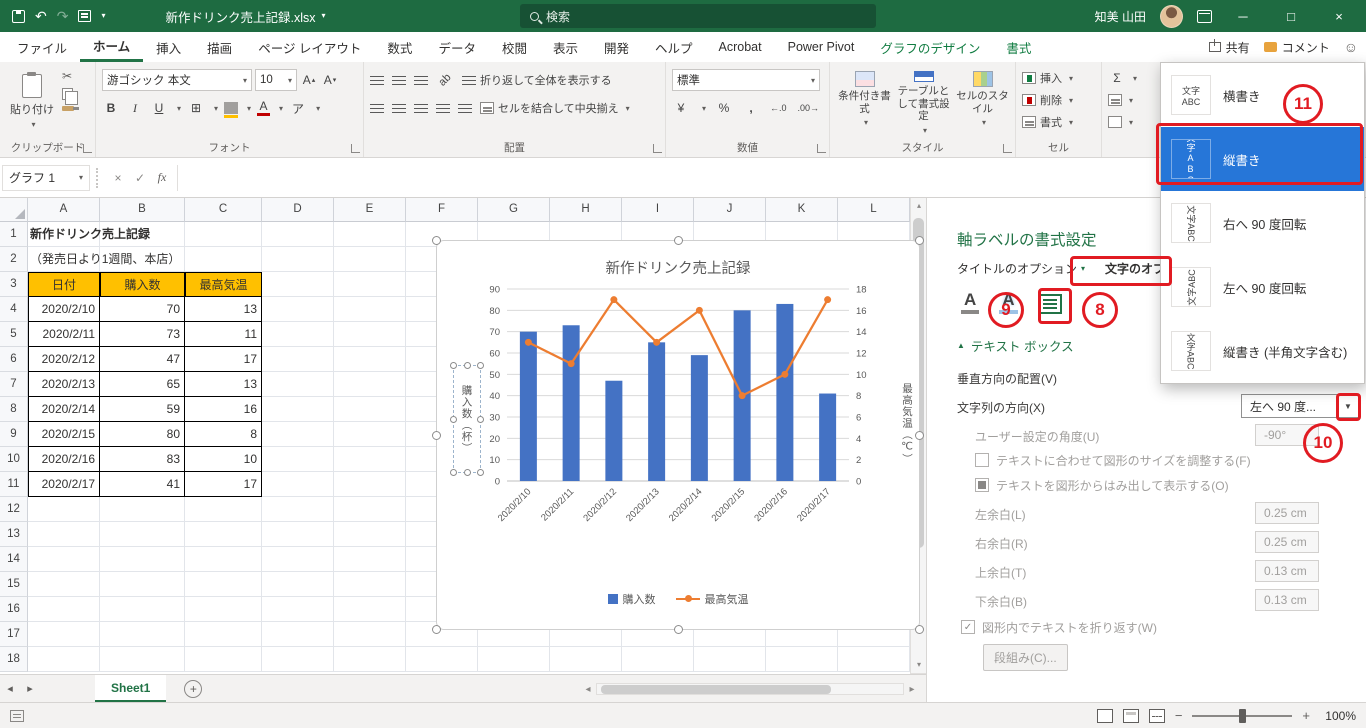 The height and width of the screenshot is (728, 1366). Describe the element at coordinates (142, 359) in the screenshot. I see `cell-B6: 47` at that location.